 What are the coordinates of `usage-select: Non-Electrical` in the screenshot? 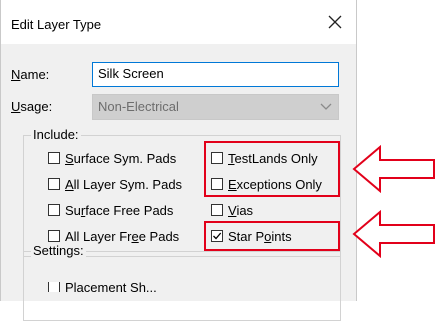 It's located at (215, 107).